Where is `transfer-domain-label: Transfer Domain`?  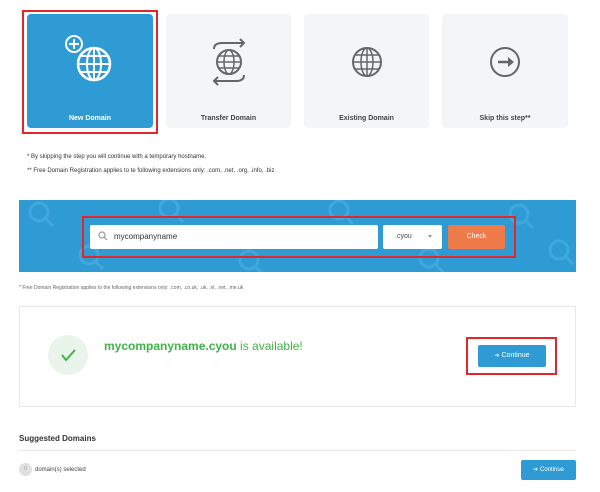
transfer-domain-label: Transfer Domain is located at coordinates (228, 118).